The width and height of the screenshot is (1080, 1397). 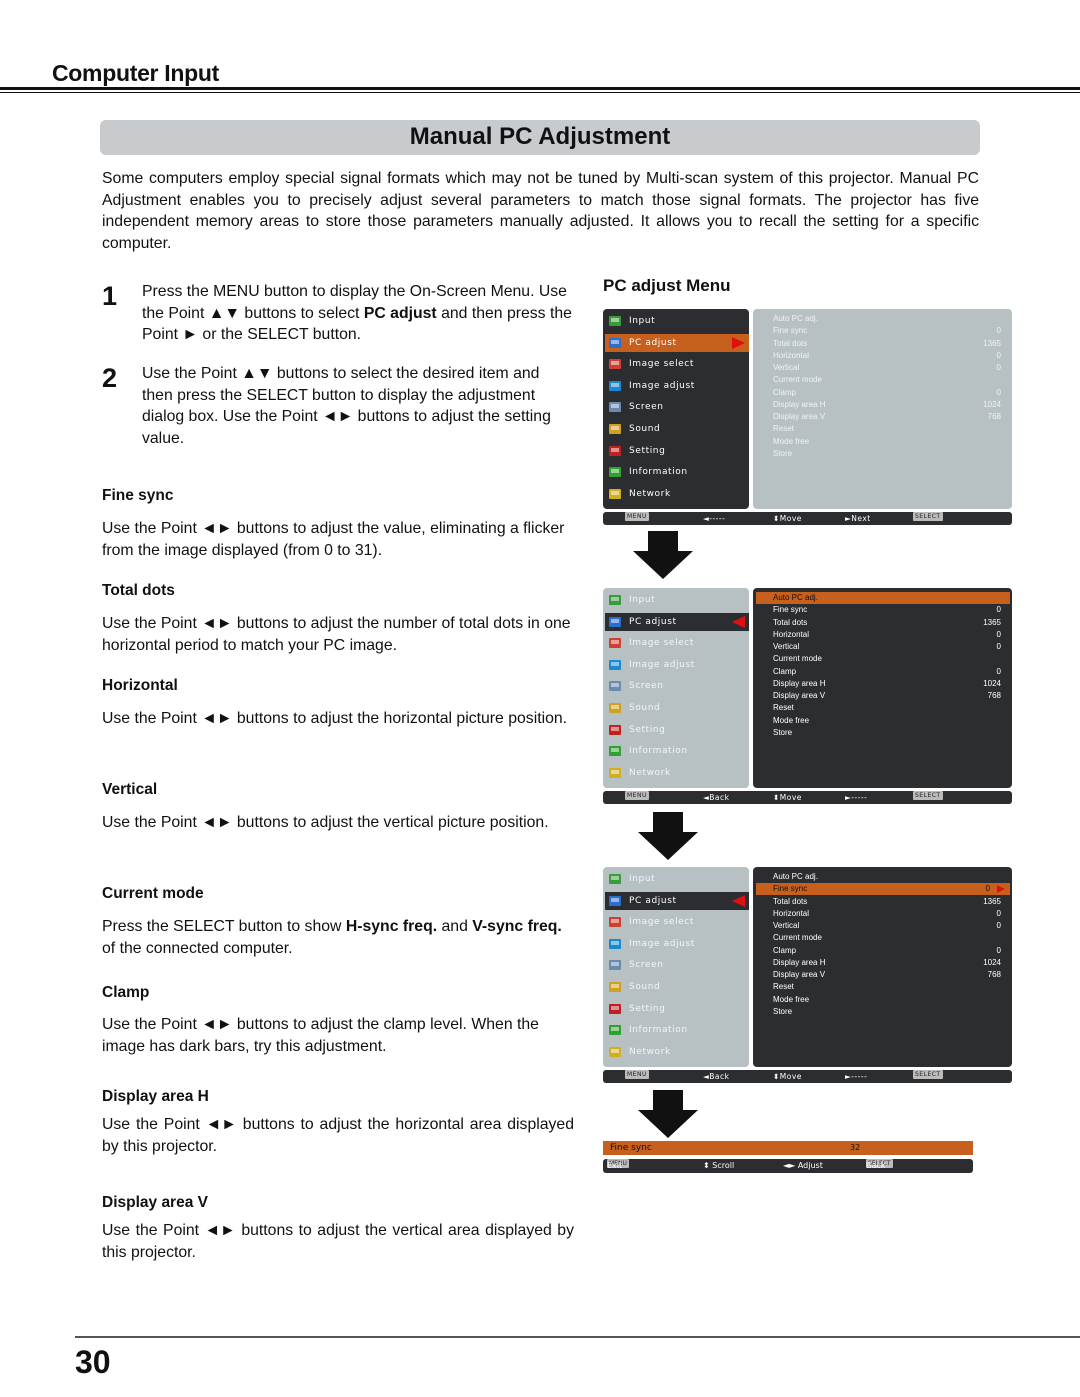 I want to click on information-icon, so click(x=615, y=751).